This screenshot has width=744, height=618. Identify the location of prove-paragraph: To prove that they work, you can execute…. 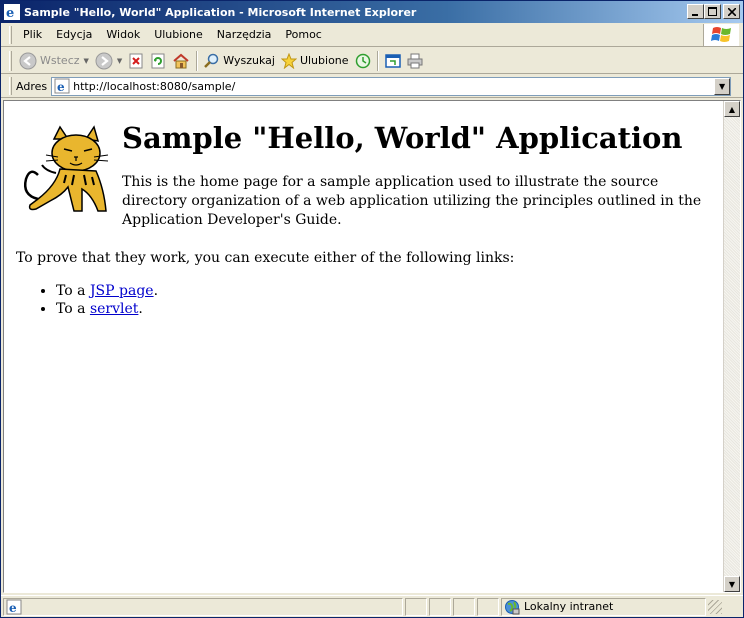
(265, 257).